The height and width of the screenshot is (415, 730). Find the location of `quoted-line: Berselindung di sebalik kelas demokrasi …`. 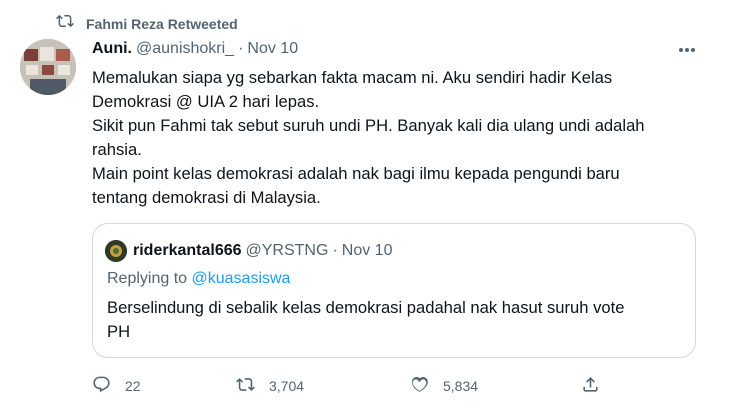

quoted-line: Berselindung di sebalik kelas demokrasi … is located at coordinates (366, 307).